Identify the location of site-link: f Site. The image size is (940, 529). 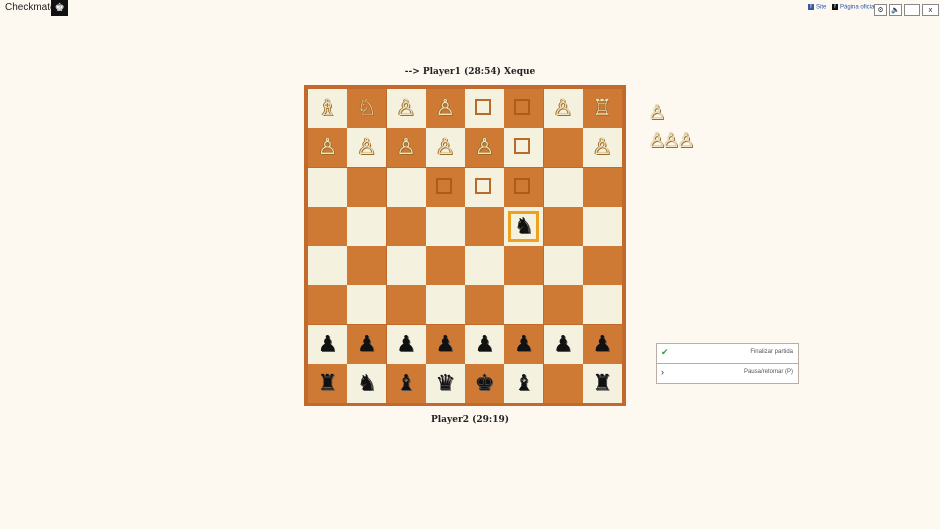
(817, 7).